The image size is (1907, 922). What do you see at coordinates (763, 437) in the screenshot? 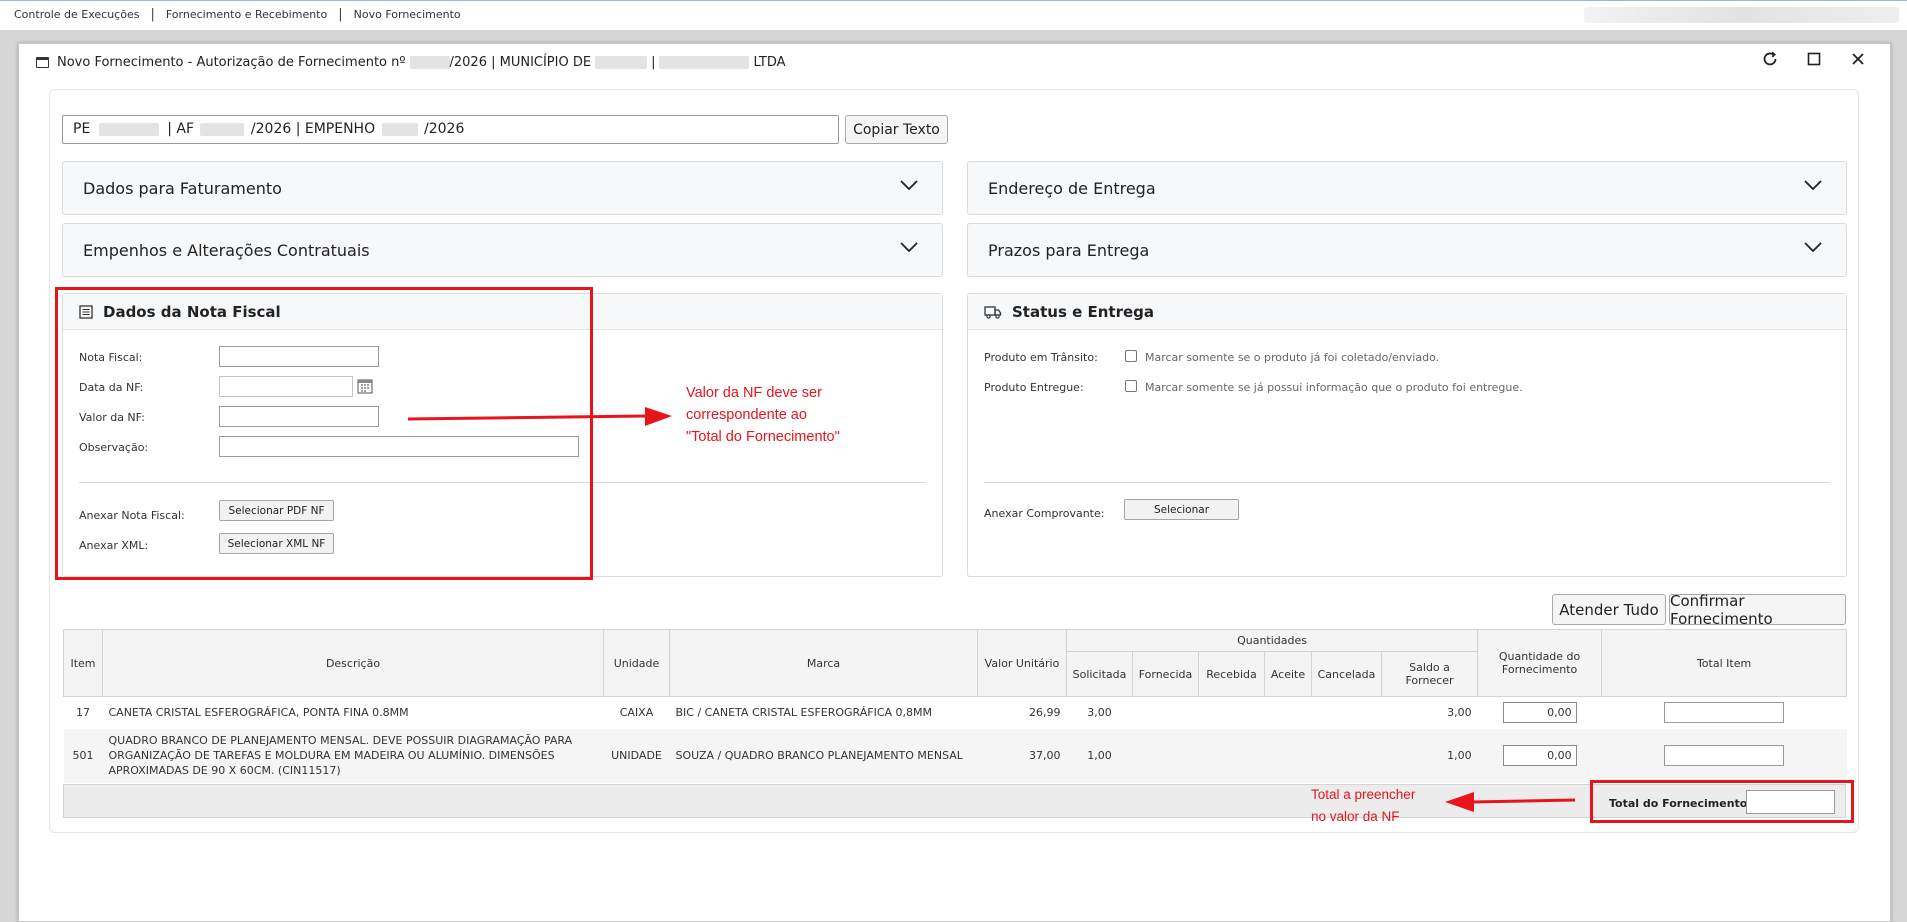
I see `note-line: "Total do Fornecimento"` at bounding box center [763, 437].